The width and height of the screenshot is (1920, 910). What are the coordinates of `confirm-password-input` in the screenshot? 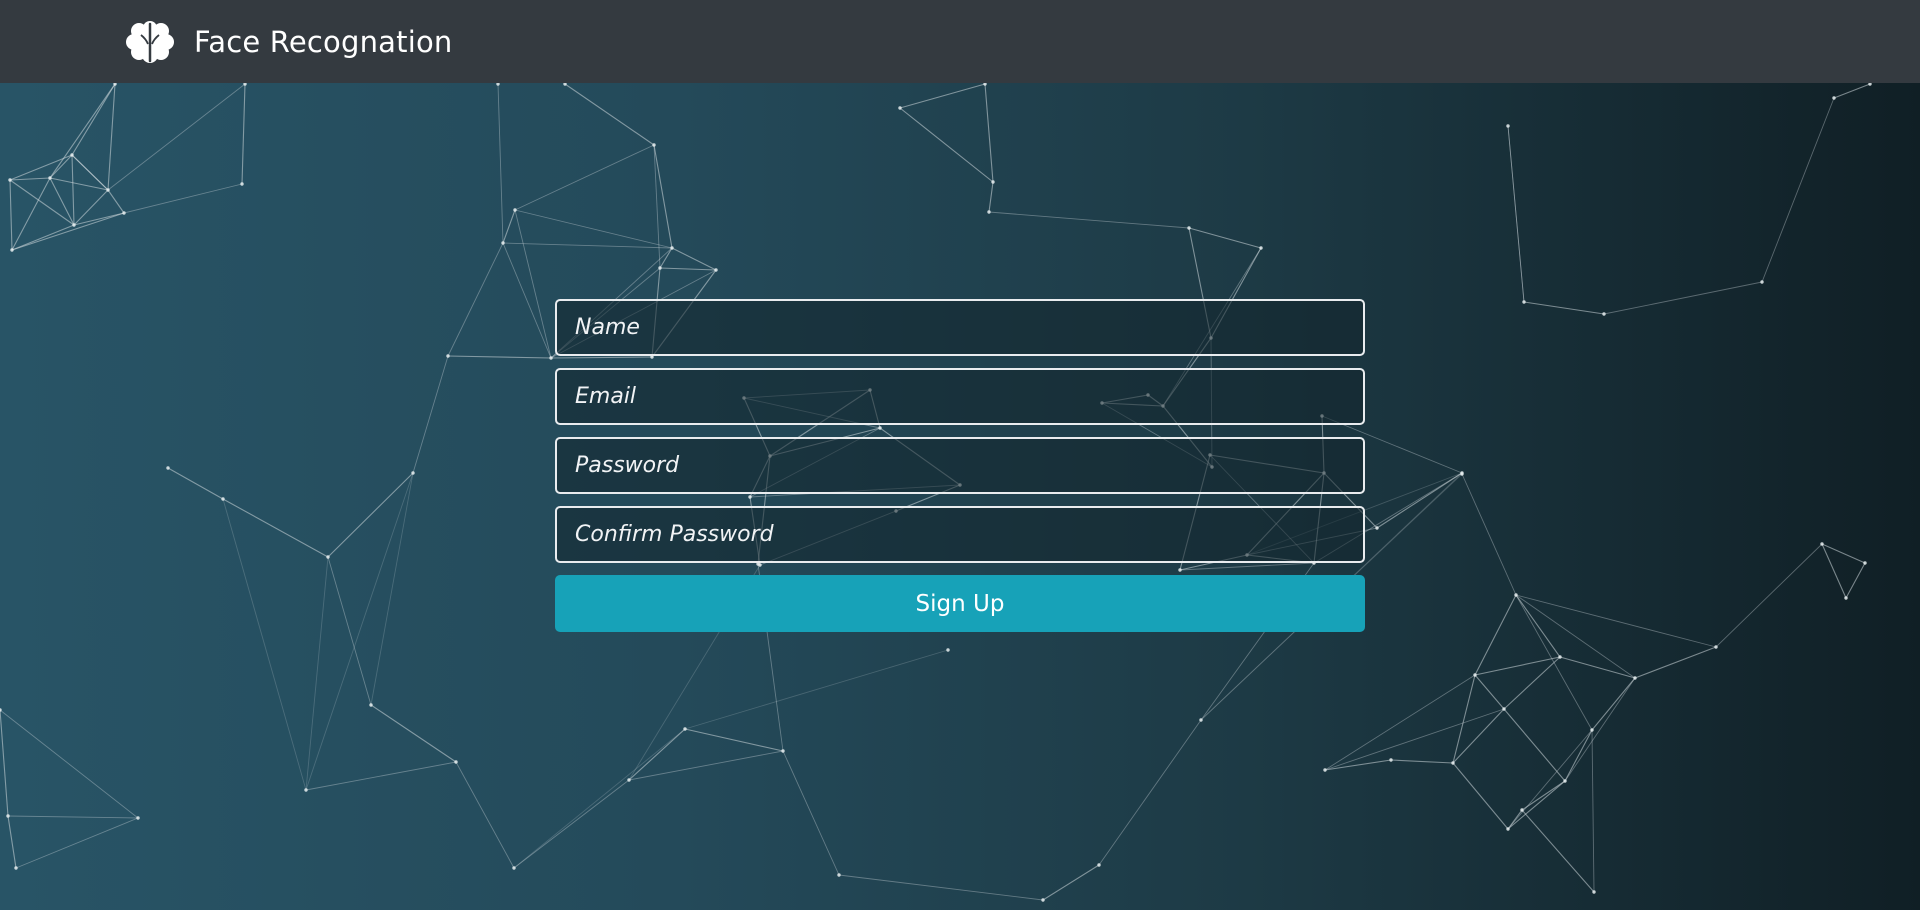 It's located at (960, 534).